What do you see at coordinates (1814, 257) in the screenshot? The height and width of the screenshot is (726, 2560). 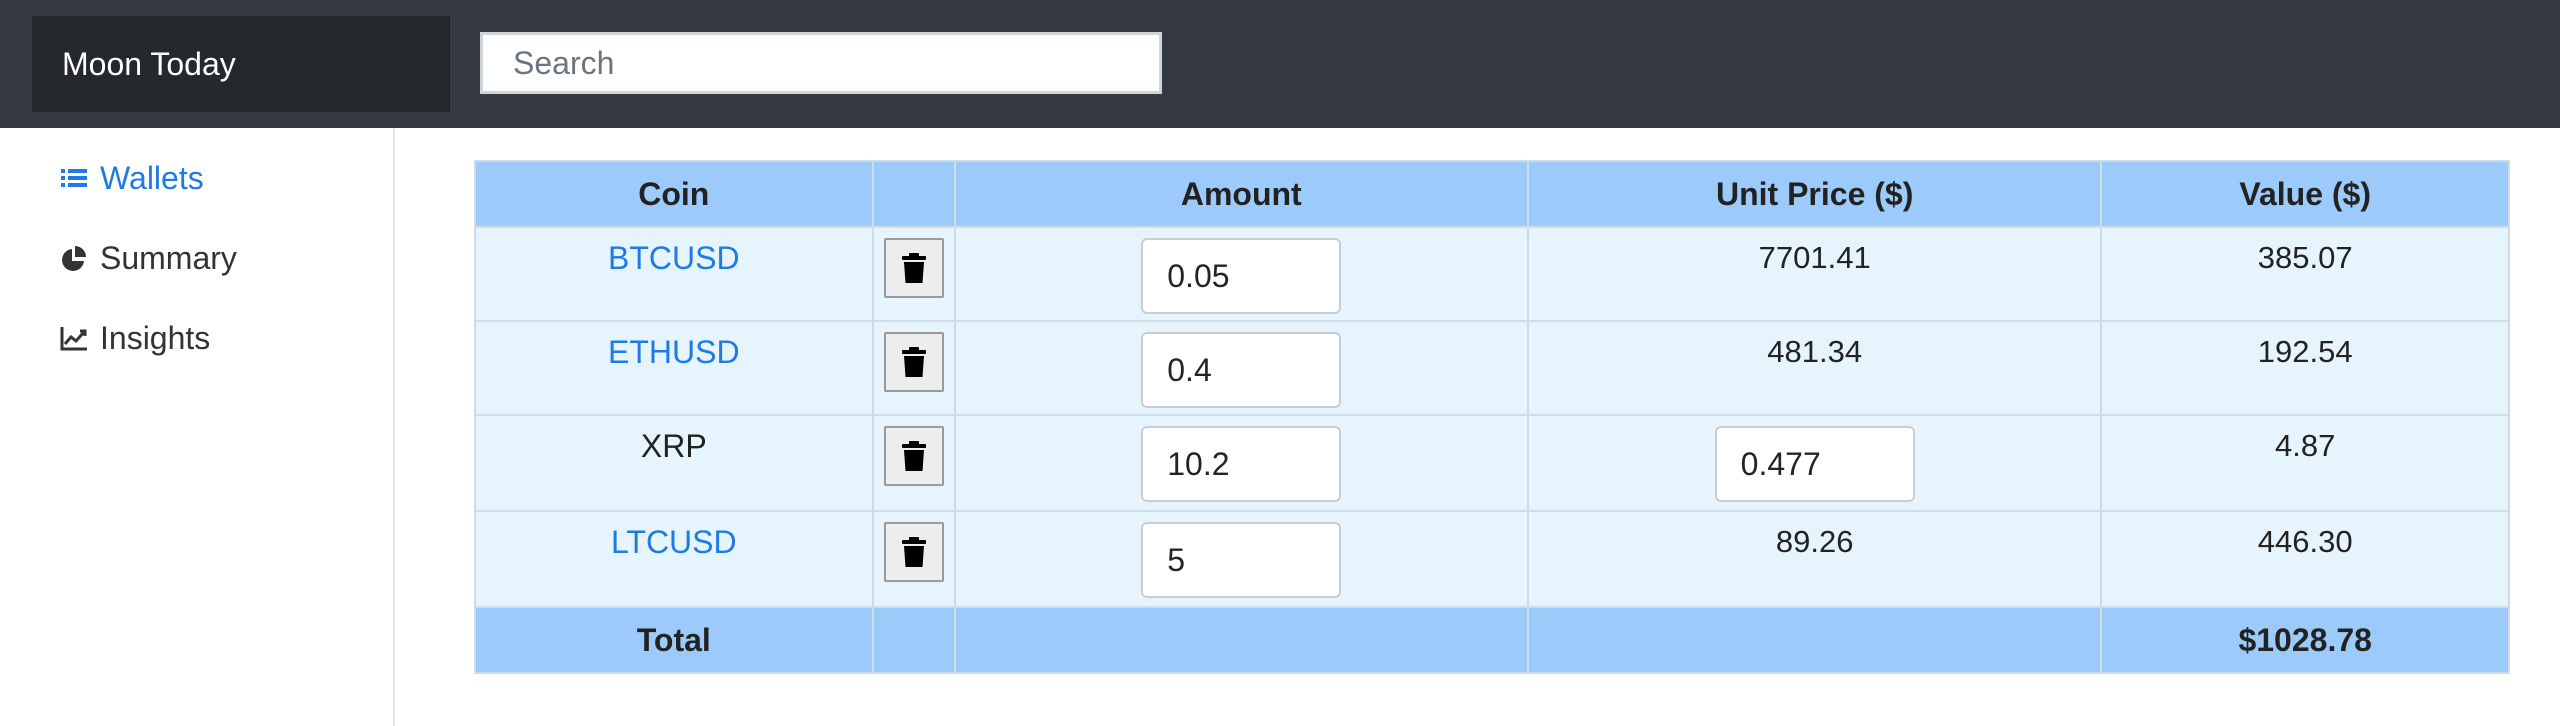 I see `unit-price-value: 7701.41` at bounding box center [1814, 257].